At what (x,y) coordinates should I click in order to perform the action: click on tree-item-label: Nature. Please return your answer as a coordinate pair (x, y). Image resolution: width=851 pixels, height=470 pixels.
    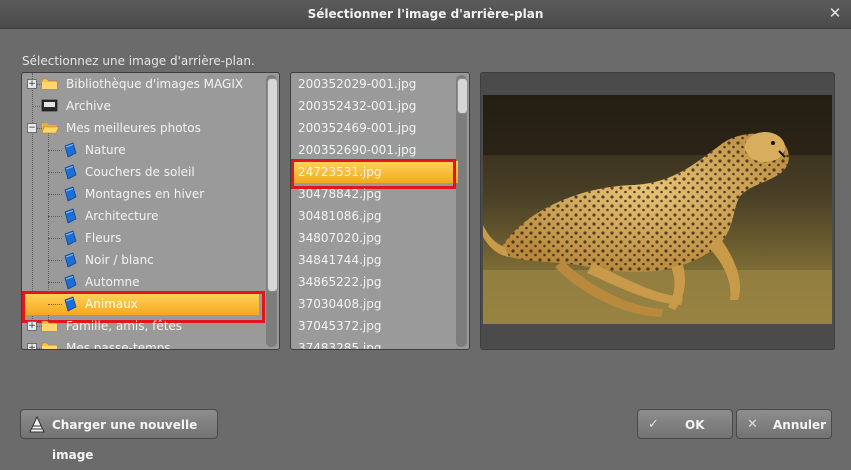
    Looking at the image, I should click on (105, 150).